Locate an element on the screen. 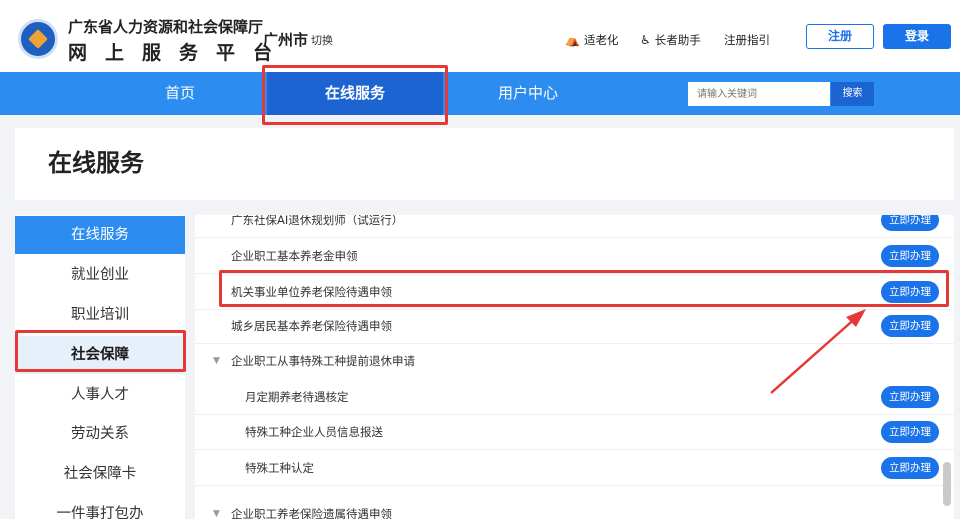 This screenshot has height=519, width=960. scrollbar-thumb is located at coordinates (947, 484).